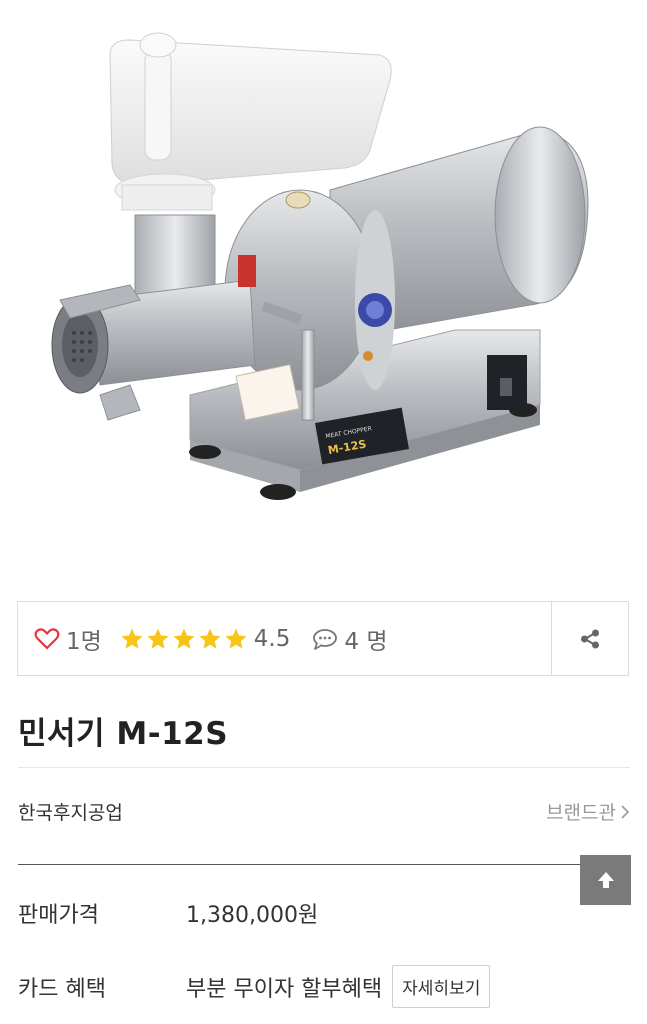 The width and height of the screenshot is (647, 1024). What do you see at coordinates (625, 811) in the screenshot?
I see `chevron-right-icon` at bounding box center [625, 811].